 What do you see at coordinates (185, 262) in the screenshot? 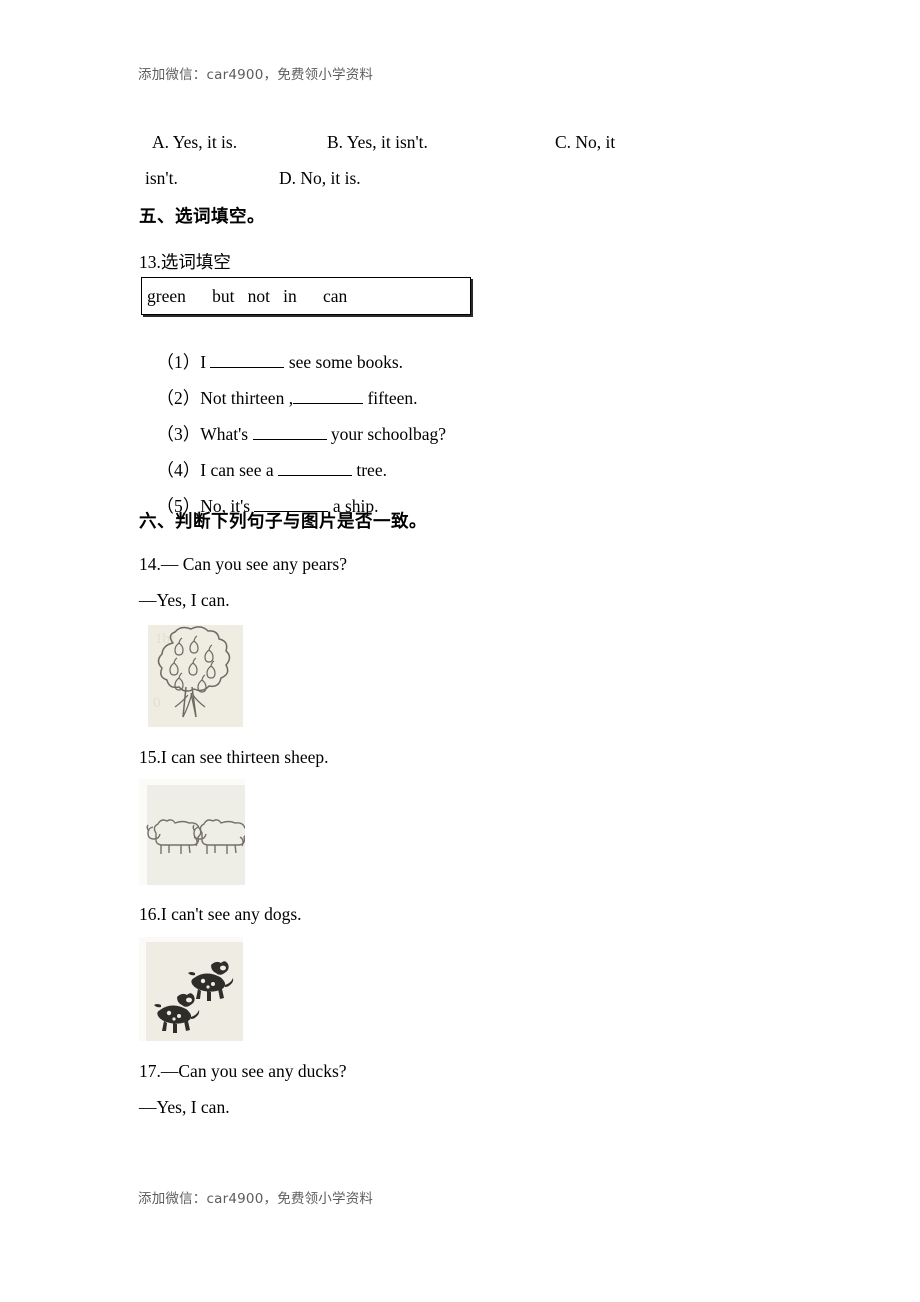
I see `item-13-label: 13.选词填空` at bounding box center [185, 262].